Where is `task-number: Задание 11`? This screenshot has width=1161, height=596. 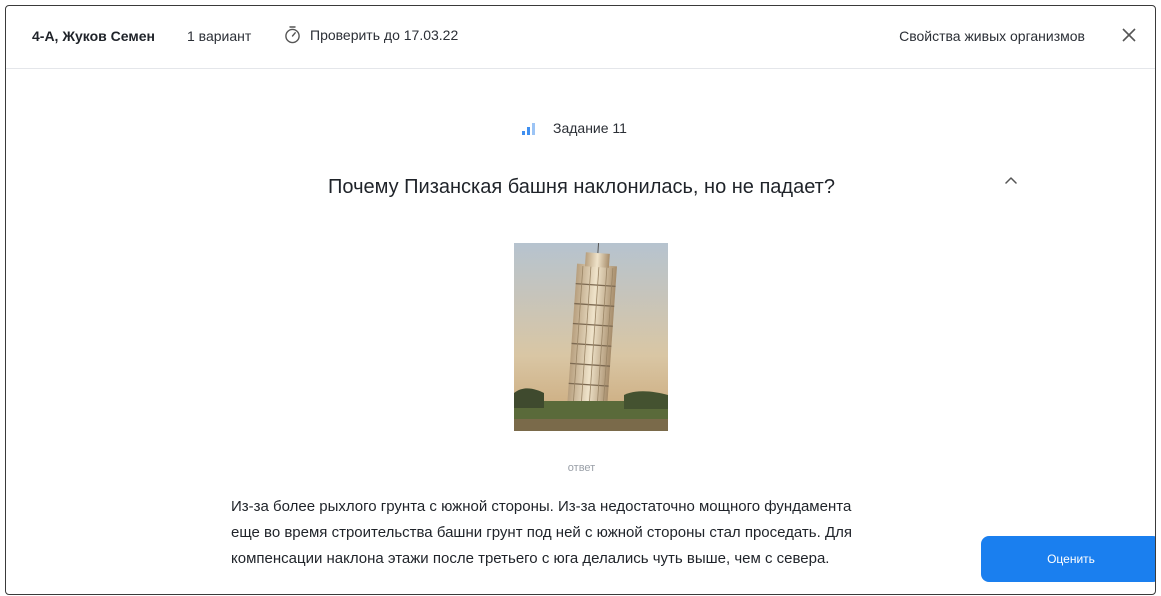 task-number: Задание 11 is located at coordinates (574, 128).